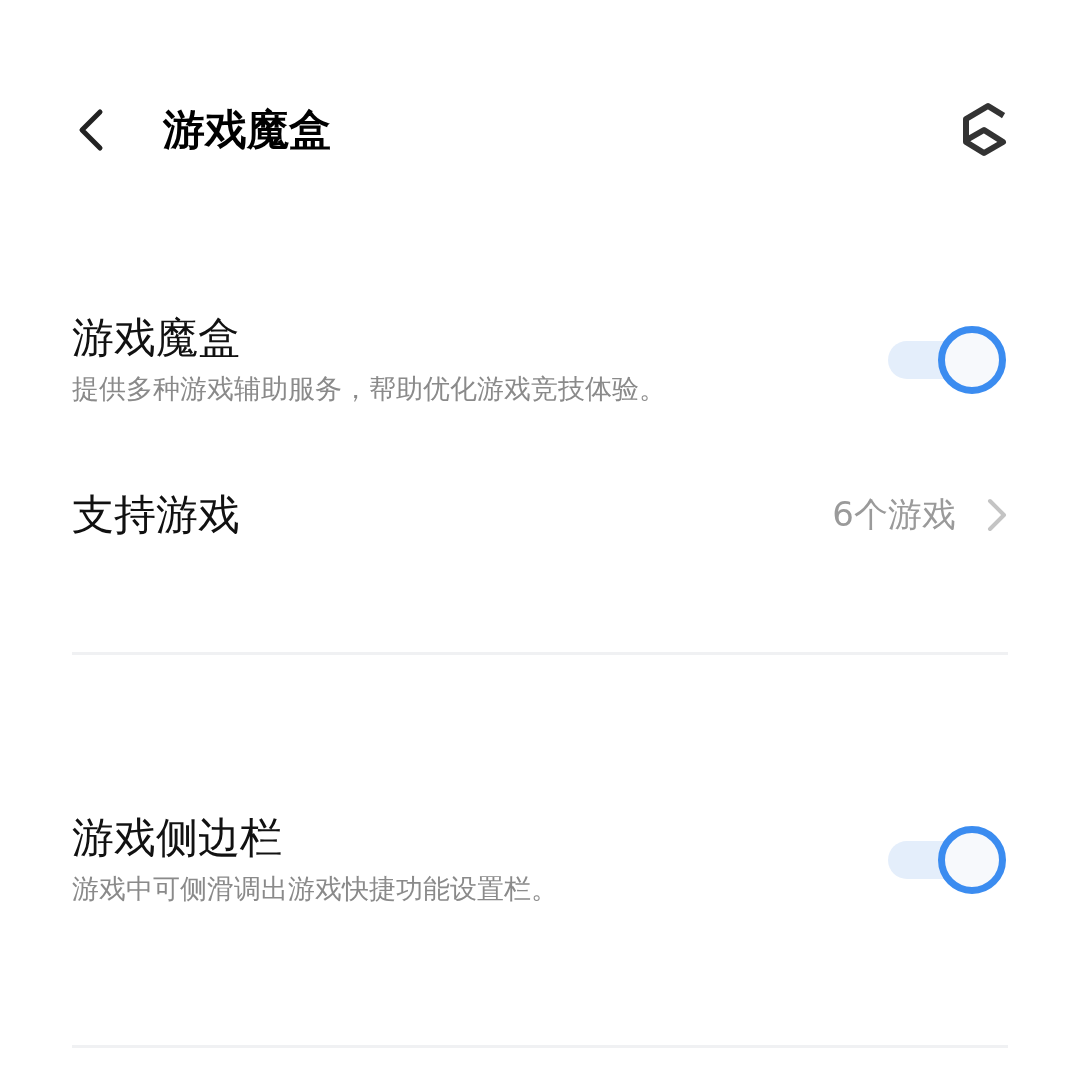 The width and height of the screenshot is (1080, 1068). Describe the element at coordinates (156, 338) in the screenshot. I see `setting-title: 游戏魔盒` at that location.